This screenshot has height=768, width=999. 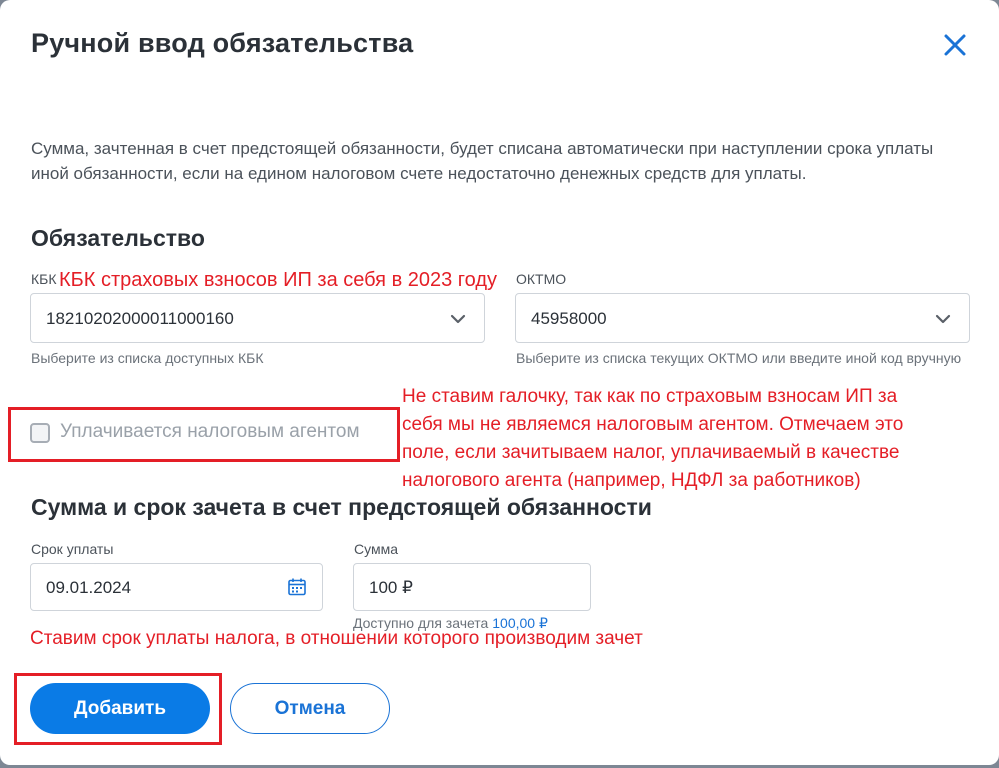 I want to click on tax-agent-label: Уплачивается налоговым агентом, so click(x=210, y=432).